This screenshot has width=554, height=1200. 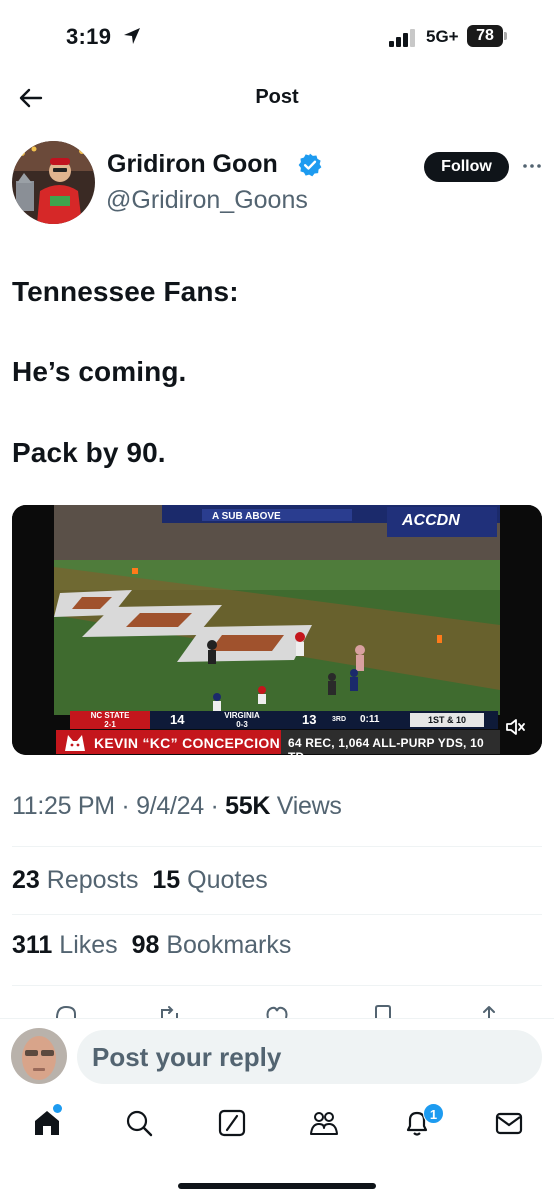 What do you see at coordinates (248, 806) in the screenshot?
I see `views-count: 55K` at bounding box center [248, 806].